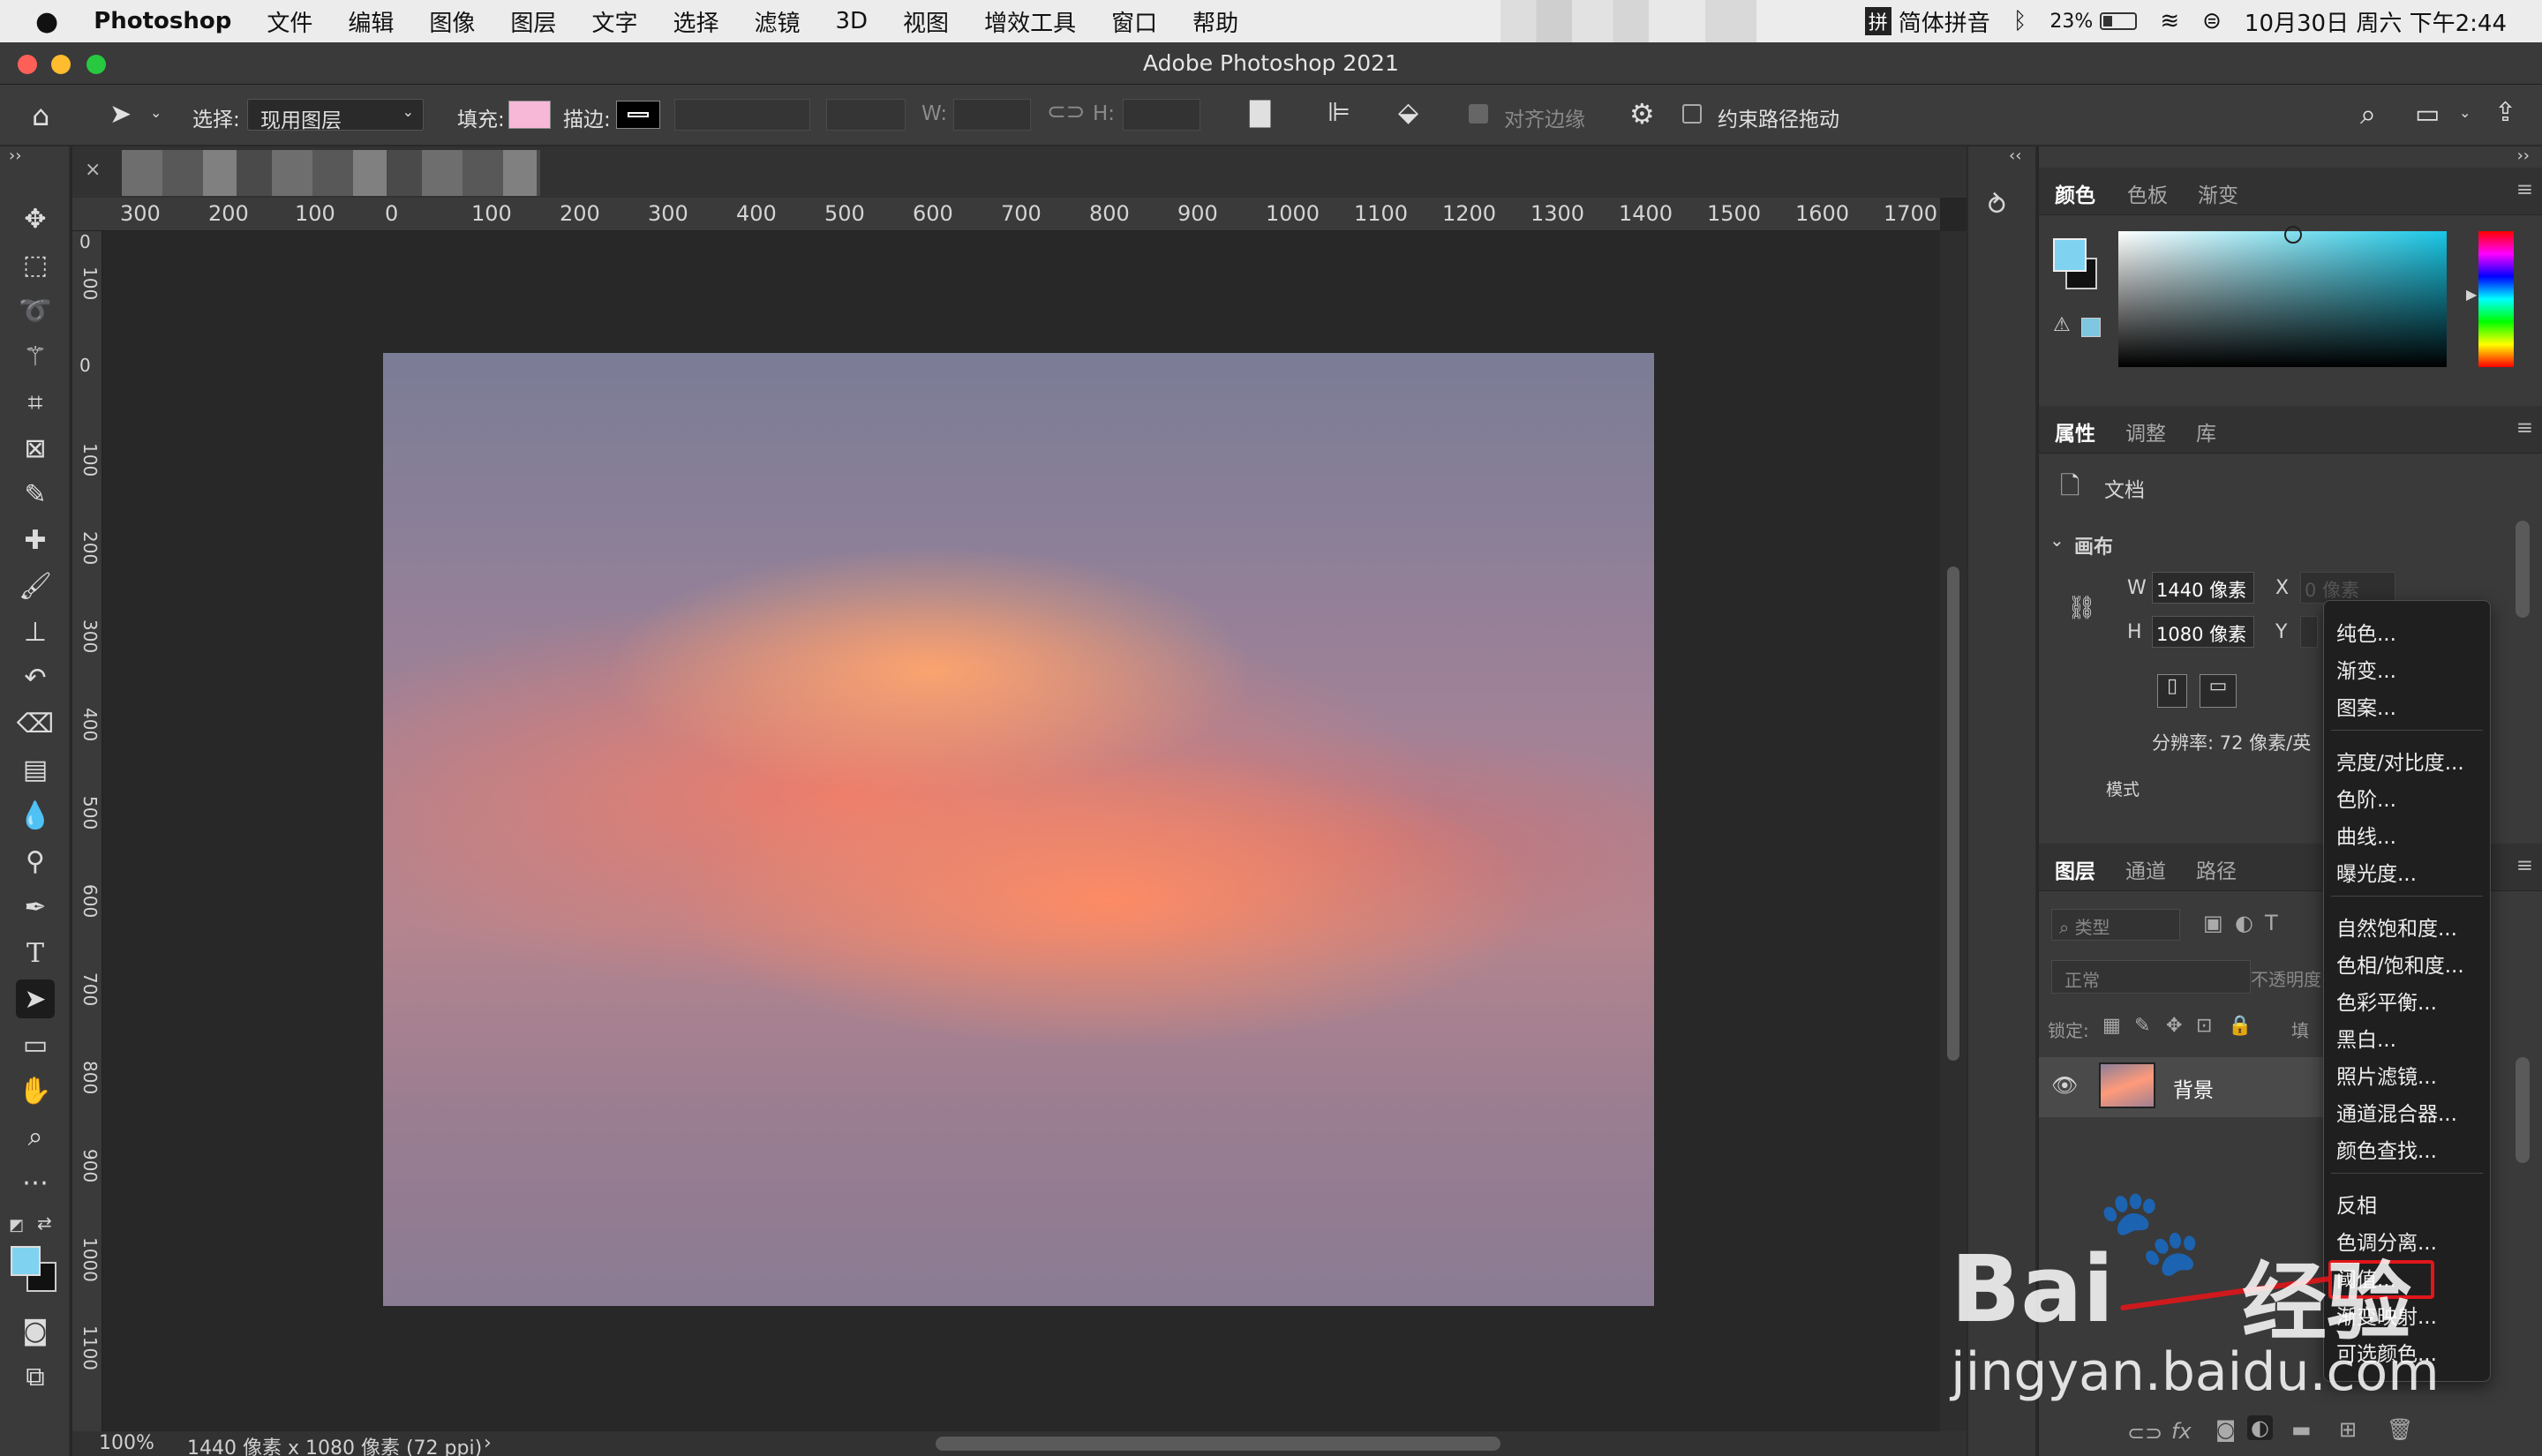  I want to click on control-center-icon: ⊜, so click(2212, 21).